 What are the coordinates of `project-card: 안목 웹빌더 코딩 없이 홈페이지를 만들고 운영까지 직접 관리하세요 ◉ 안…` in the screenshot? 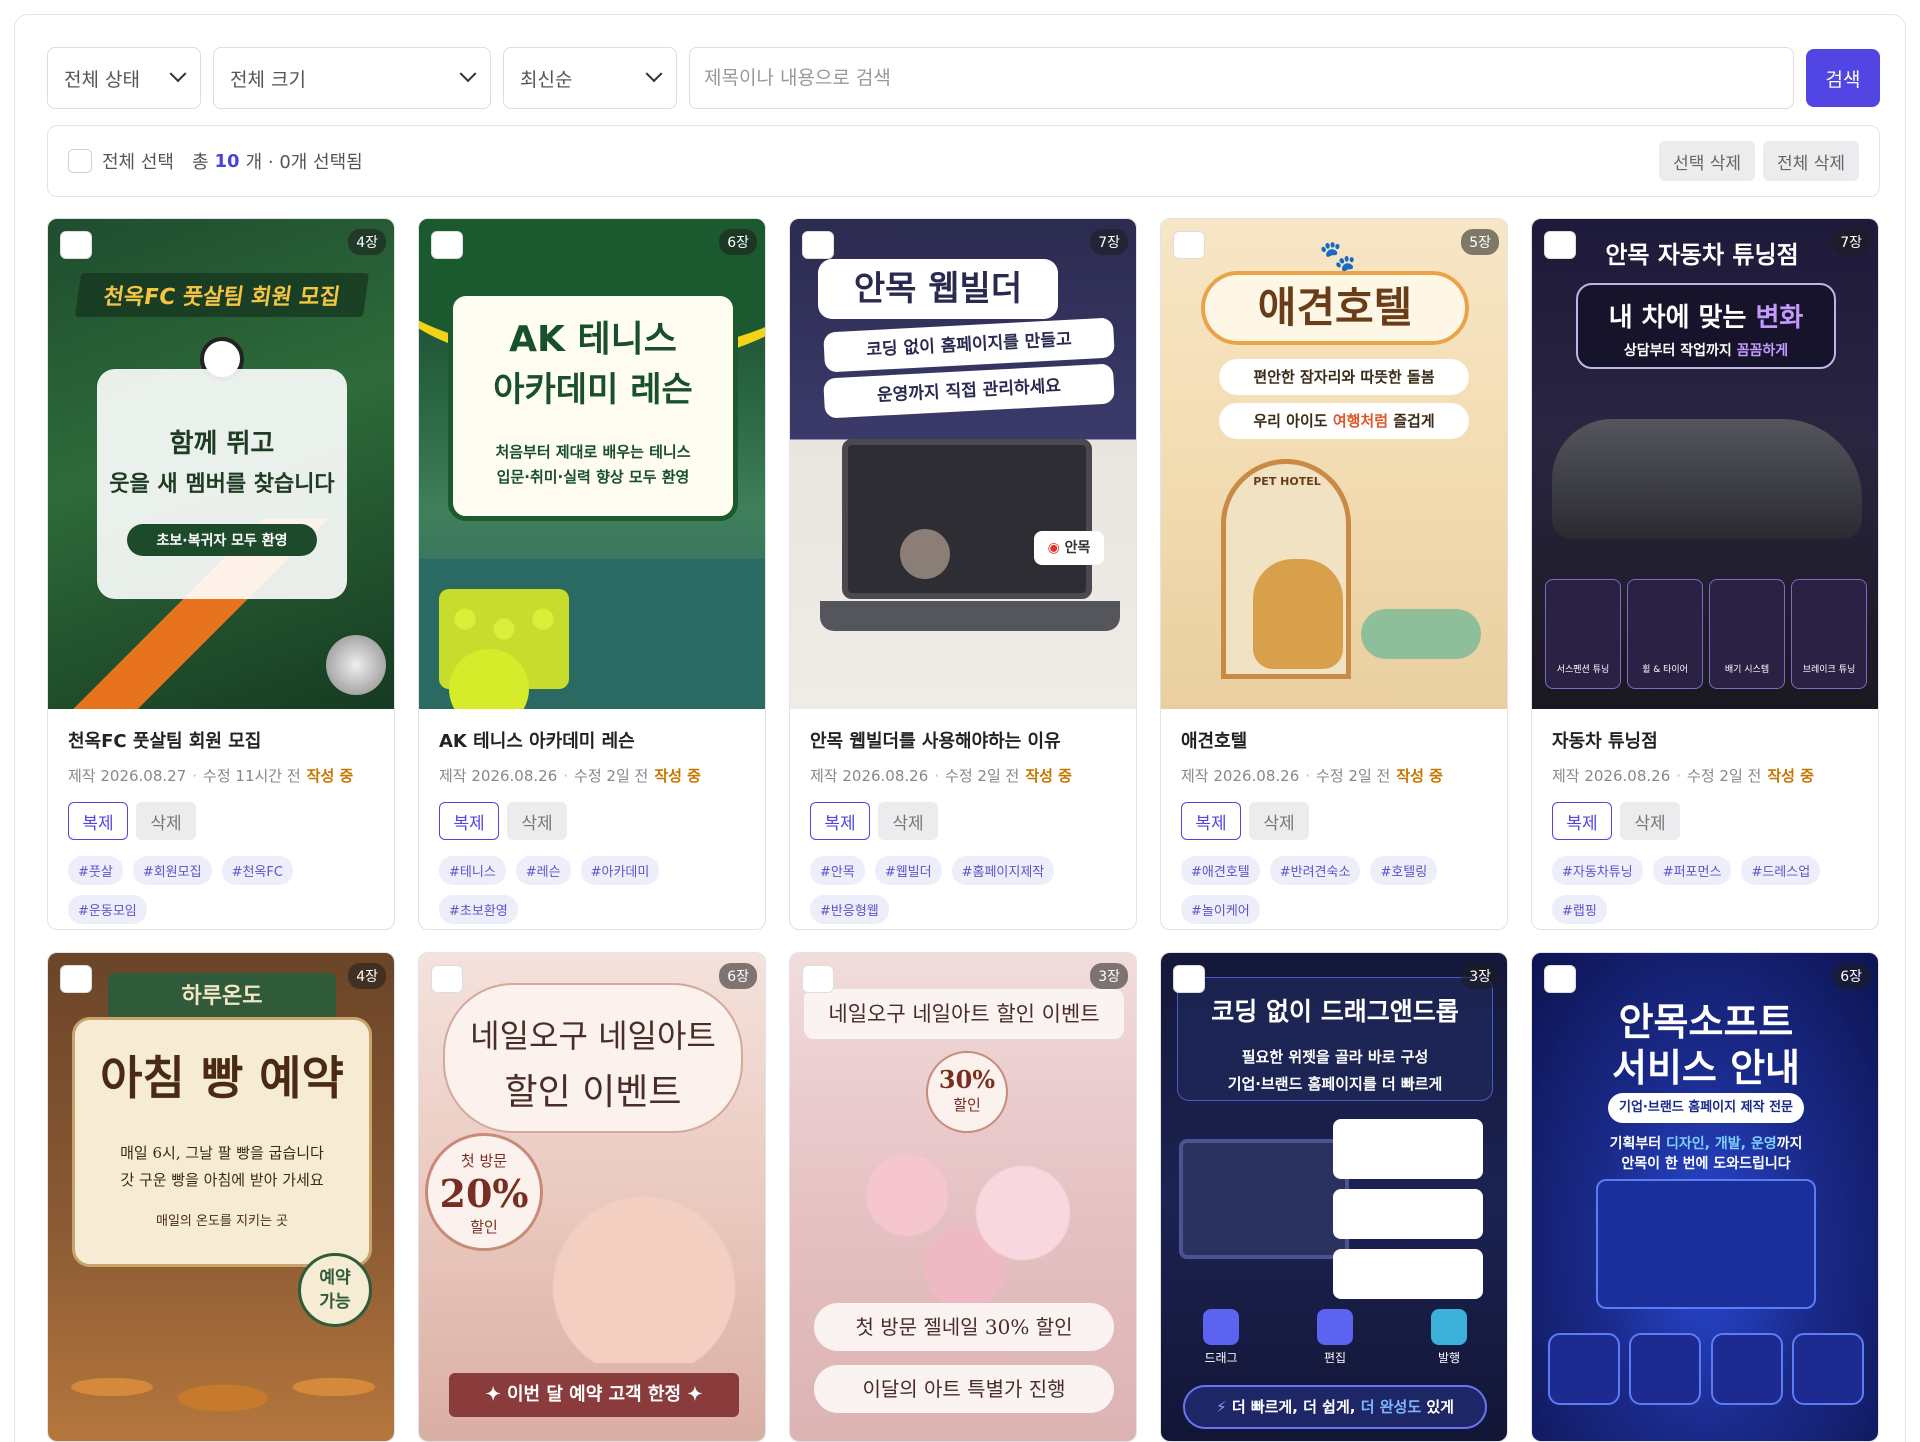 It's located at (963, 574).